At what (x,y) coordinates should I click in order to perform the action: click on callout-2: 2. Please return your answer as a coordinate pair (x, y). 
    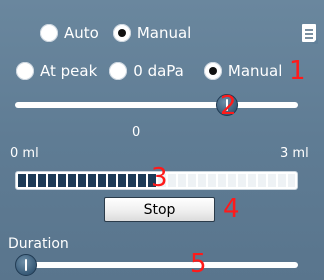
    Looking at the image, I should click on (228, 106).